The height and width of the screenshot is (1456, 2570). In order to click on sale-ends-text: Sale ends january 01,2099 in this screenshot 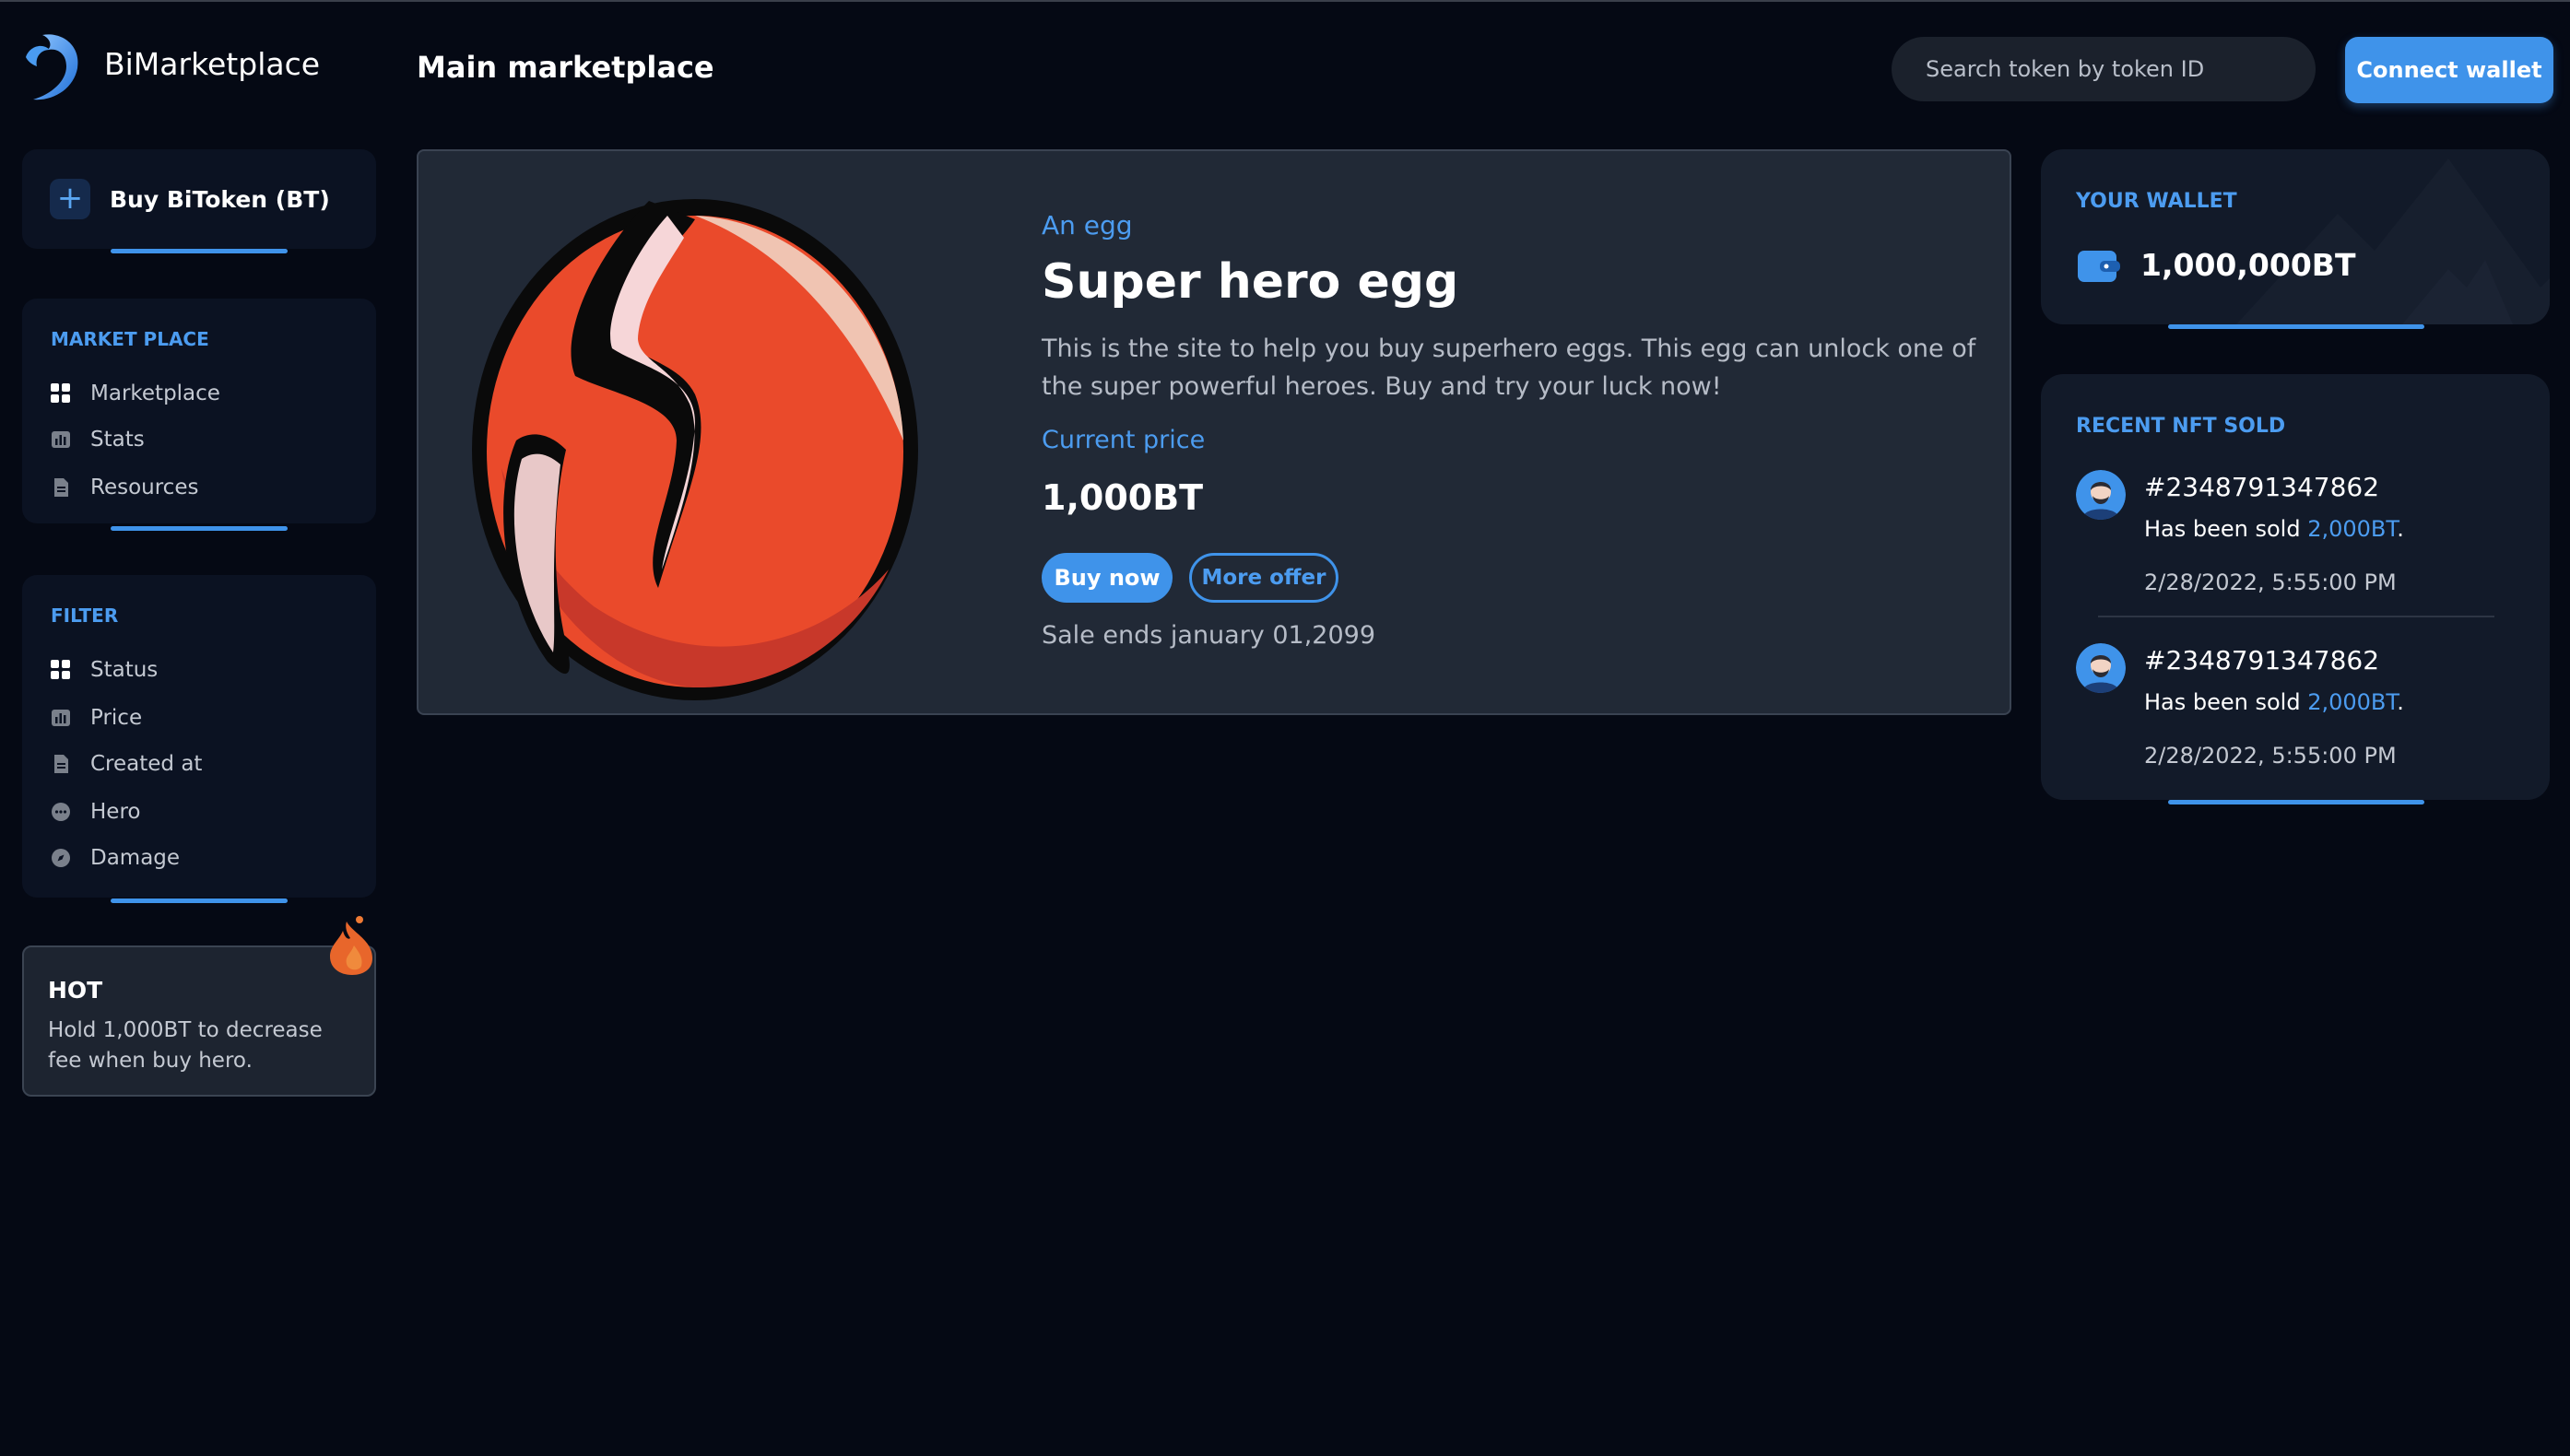, I will do `click(1209, 635)`.